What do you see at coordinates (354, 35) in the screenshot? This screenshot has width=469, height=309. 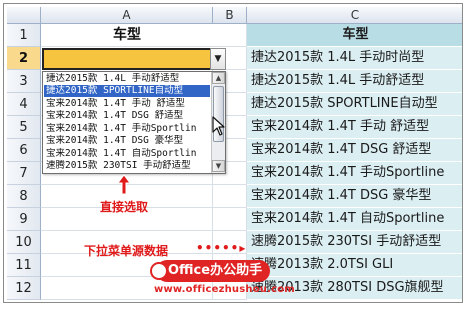 I see `source-column-header: 车型` at bounding box center [354, 35].